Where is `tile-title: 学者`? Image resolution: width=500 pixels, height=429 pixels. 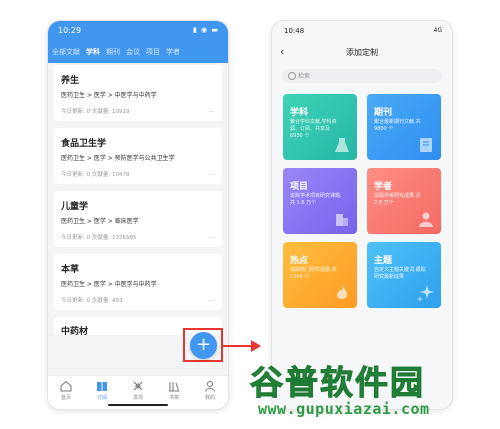 tile-title: 学者 is located at coordinates (383, 187).